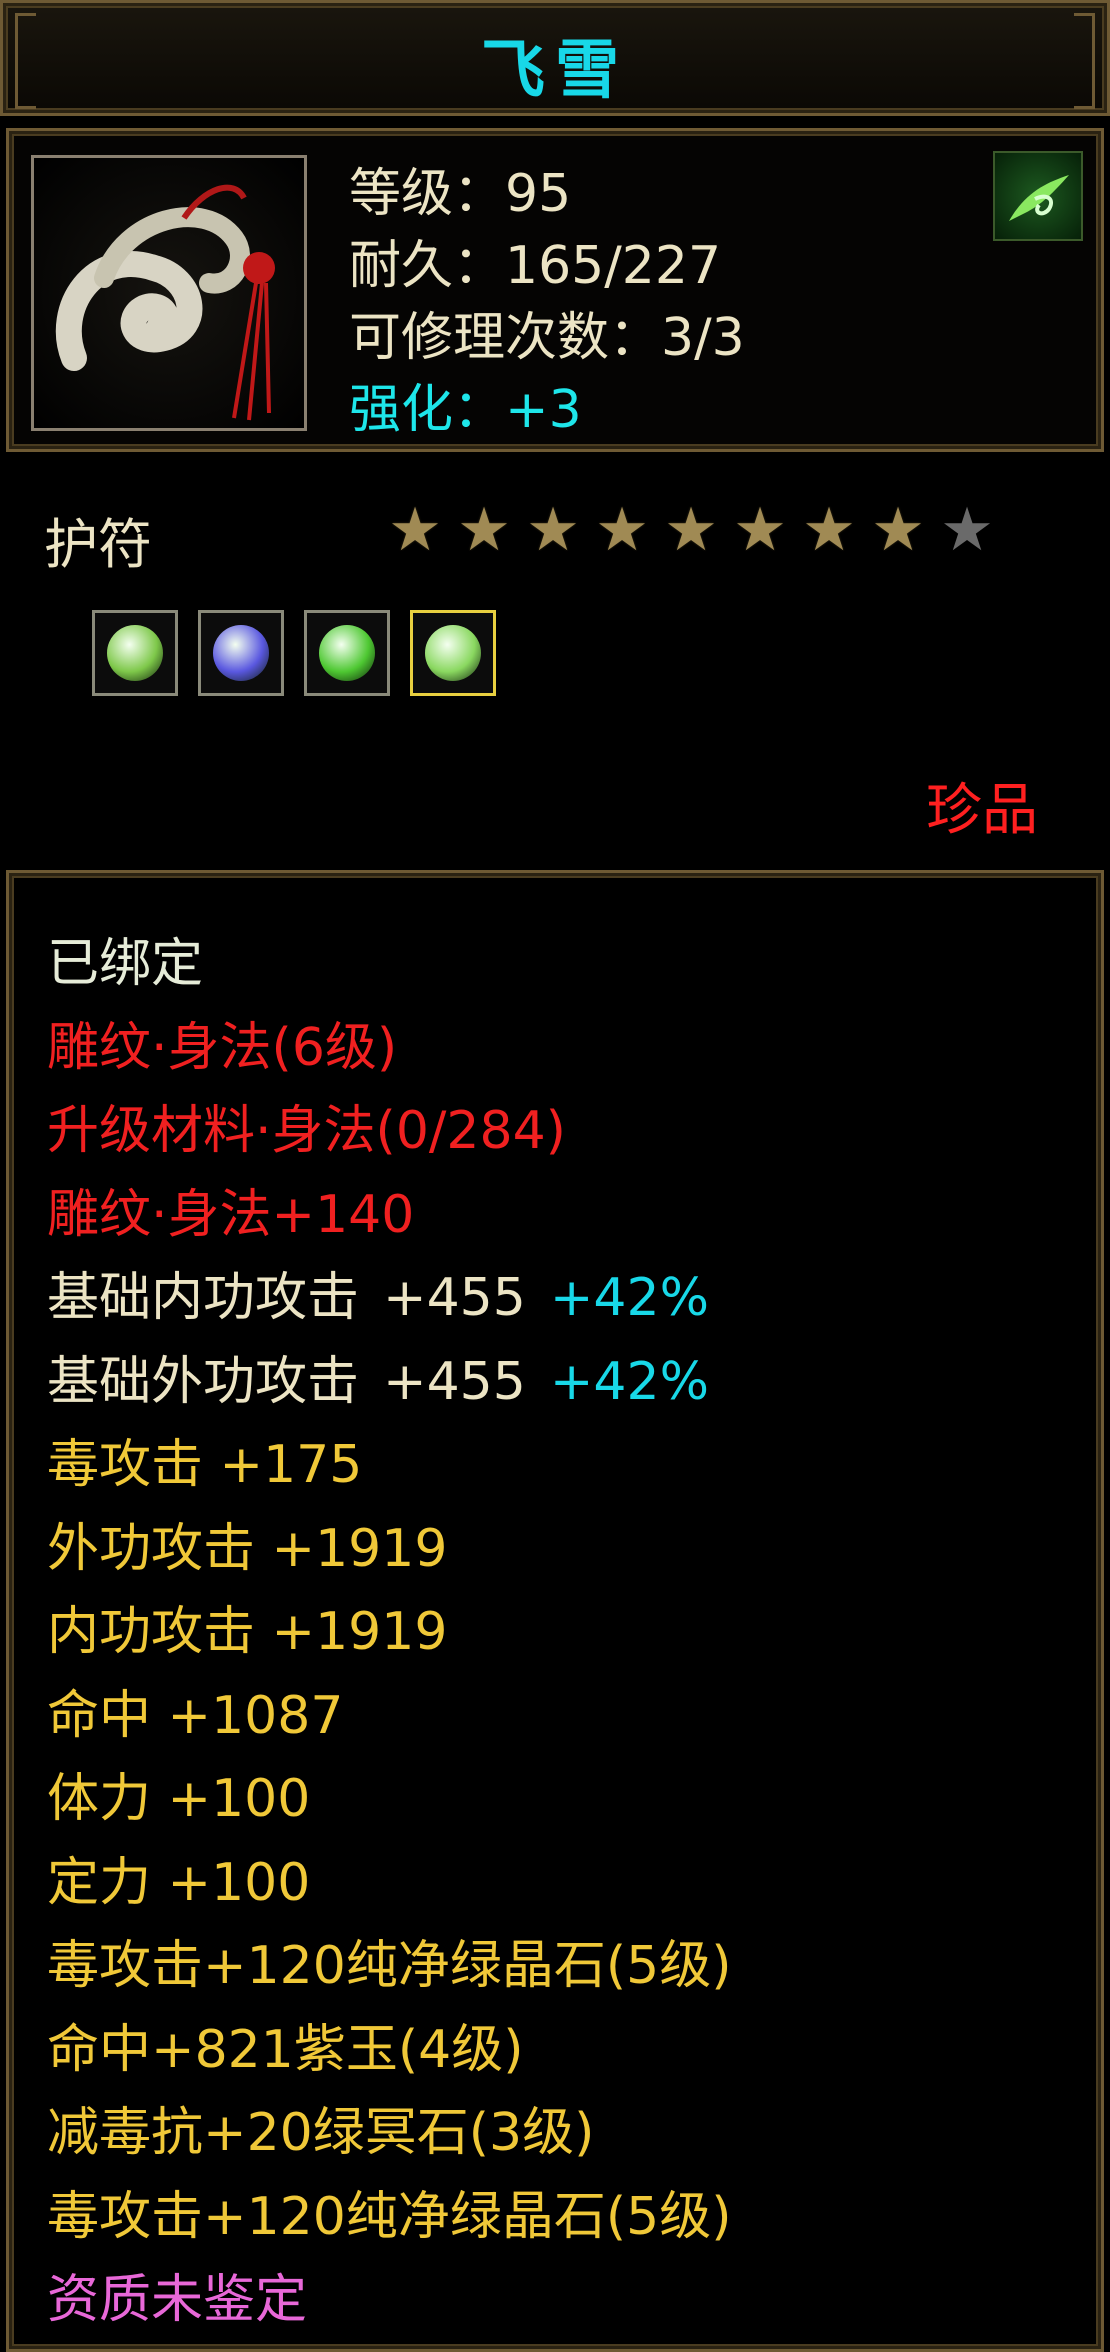  What do you see at coordinates (547, 338) in the screenshot?
I see `repair-count-stat: 可修理次数：3/3` at bounding box center [547, 338].